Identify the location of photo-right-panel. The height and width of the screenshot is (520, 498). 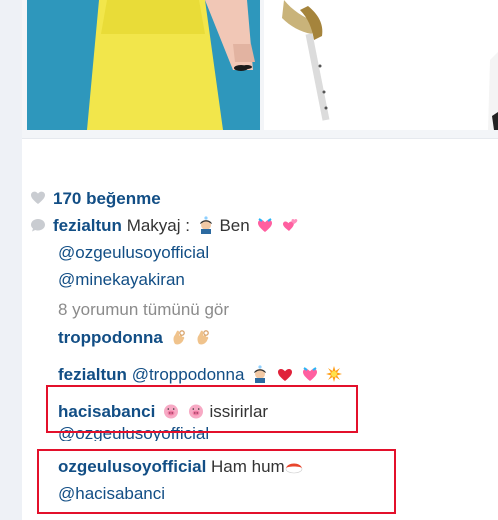
(381, 65).